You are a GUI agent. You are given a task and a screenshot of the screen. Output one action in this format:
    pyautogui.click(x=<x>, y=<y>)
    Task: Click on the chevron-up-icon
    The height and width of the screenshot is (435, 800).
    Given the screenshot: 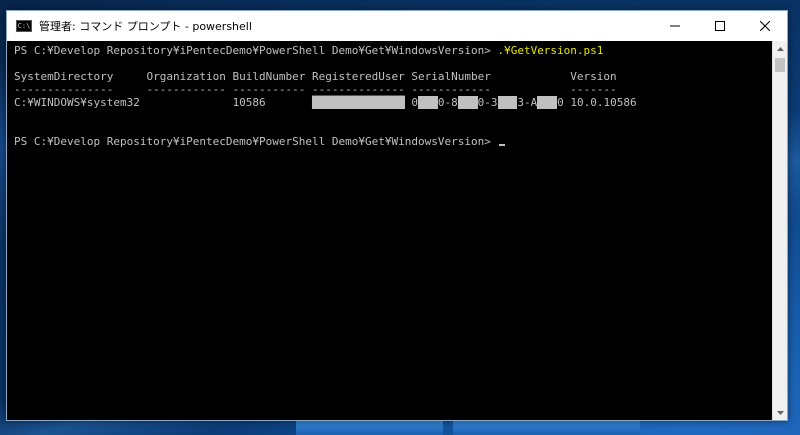 What is the action you would take?
    pyautogui.click(x=780, y=48)
    